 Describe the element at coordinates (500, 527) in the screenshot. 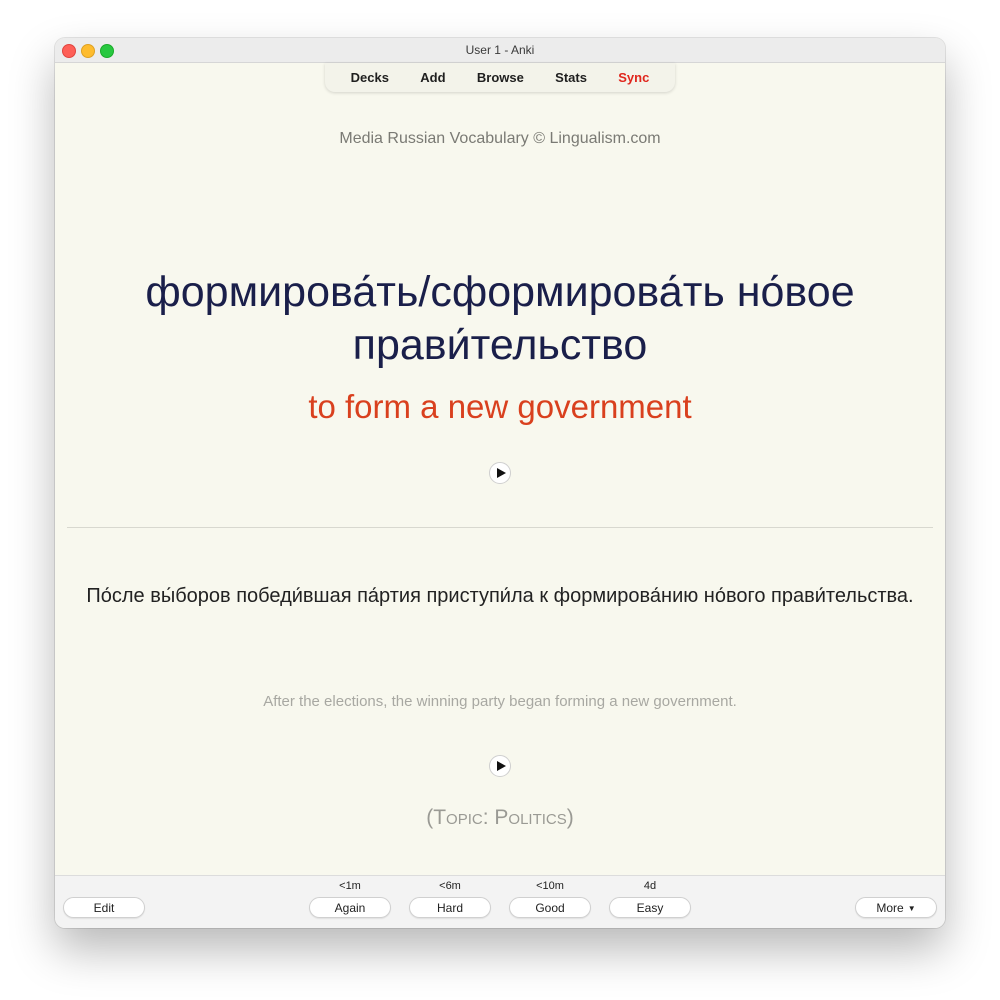

I see `answer-divider` at that location.